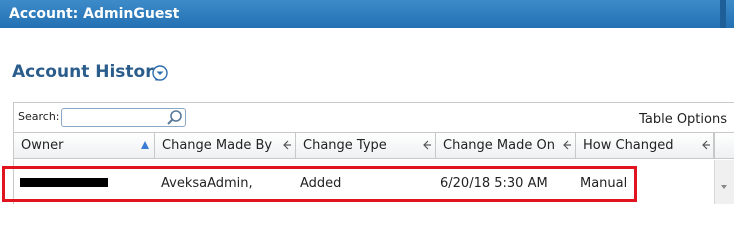  What do you see at coordinates (367, 14) in the screenshot?
I see `window-titlebar: Account: AdminGuest` at bounding box center [367, 14].